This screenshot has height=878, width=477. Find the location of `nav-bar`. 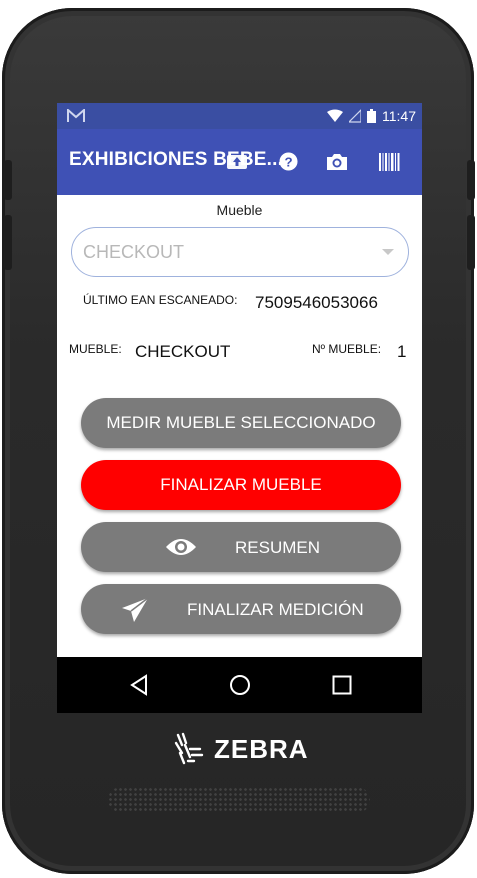

nav-bar is located at coordinates (239, 685).